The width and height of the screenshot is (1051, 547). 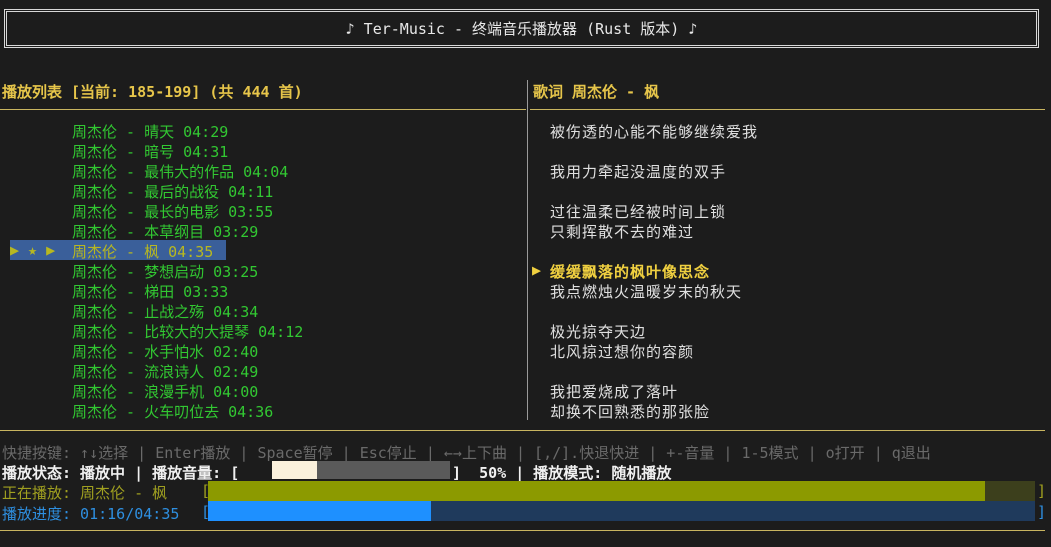 I want to click on playlist-item: 周杰伦 - 最长的电影 03:55, so click(x=262, y=210).